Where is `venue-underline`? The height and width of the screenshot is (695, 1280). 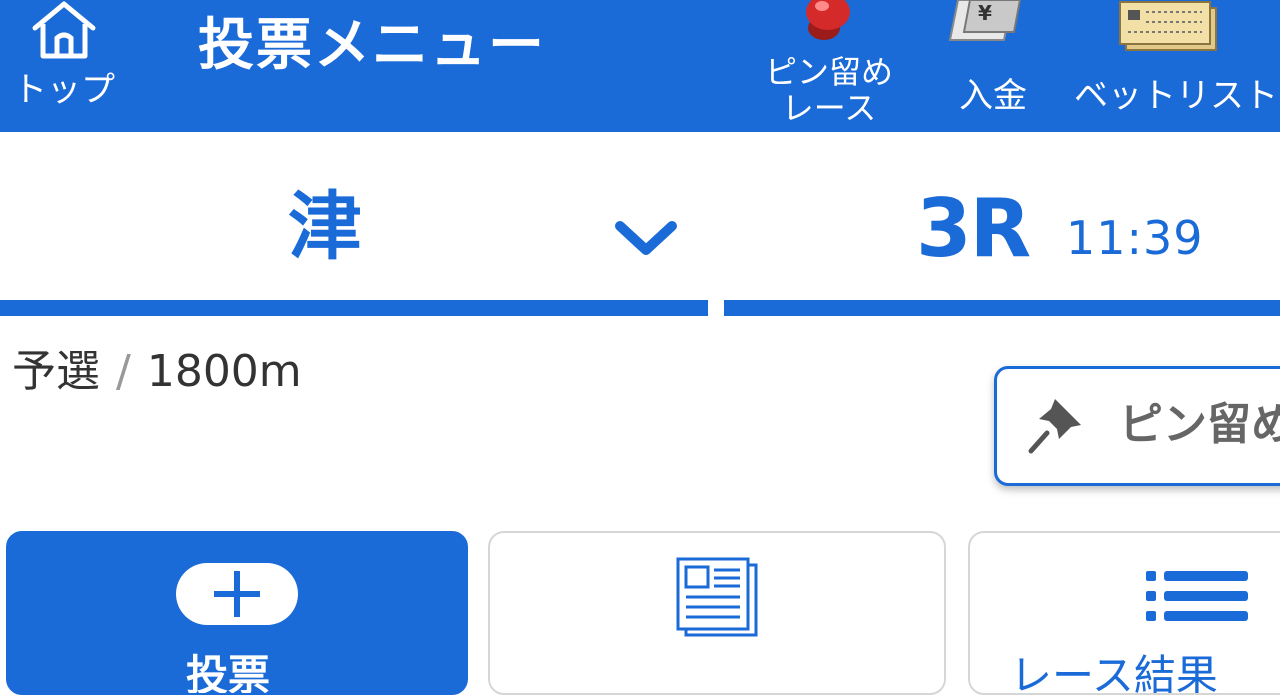 venue-underline is located at coordinates (354, 308).